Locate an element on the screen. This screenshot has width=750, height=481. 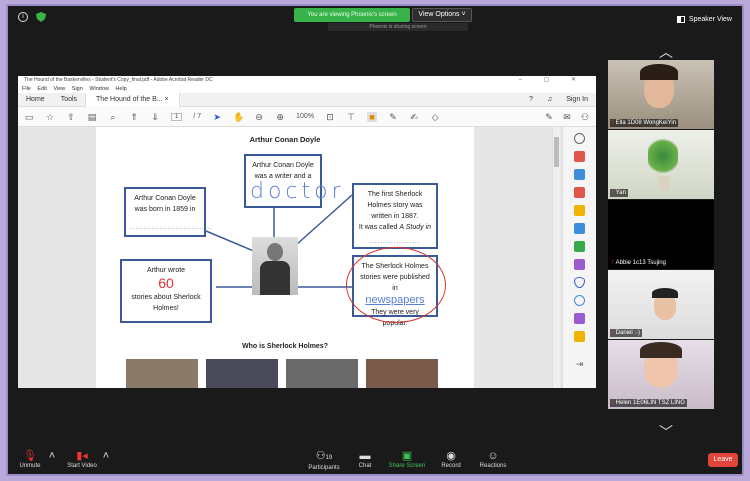
menu-file: File is located at coordinates (26, 89).